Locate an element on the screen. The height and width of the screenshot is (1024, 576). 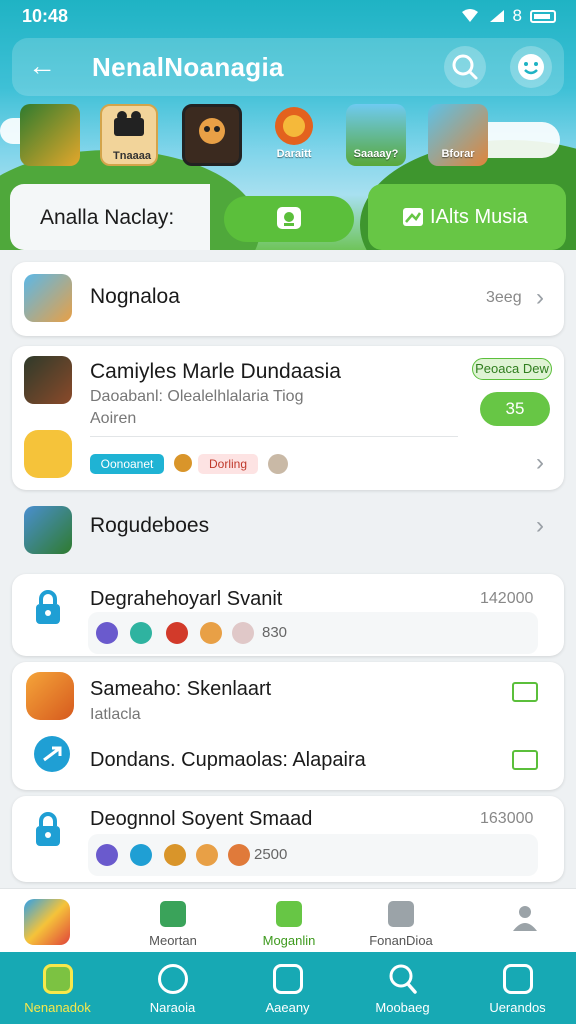
list-item: Rogudeboes › is located at coordinates (288, 531).